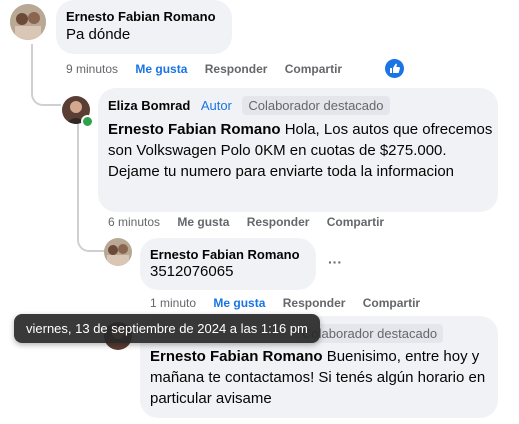  What do you see at coordinates (92, 69) in the screenshot?
I see `comment-time: 9 minutos` at bounding box center [92, 69].